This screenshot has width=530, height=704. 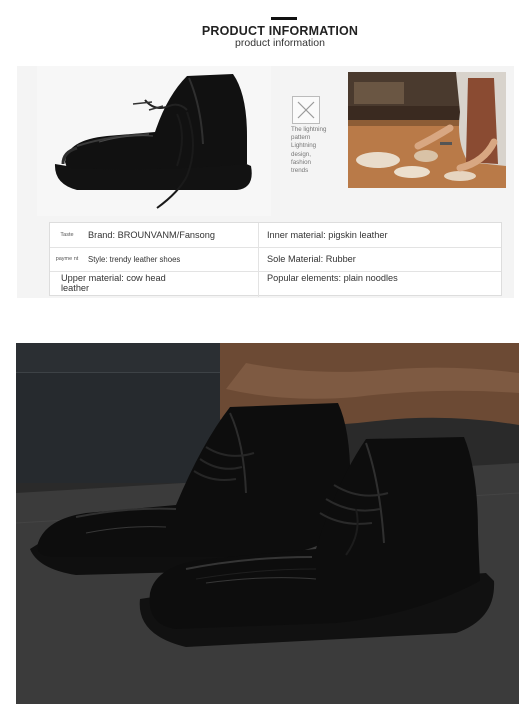 I want to click on spec-cell: Upper material: cow head leather, so click(x=154, y=284).